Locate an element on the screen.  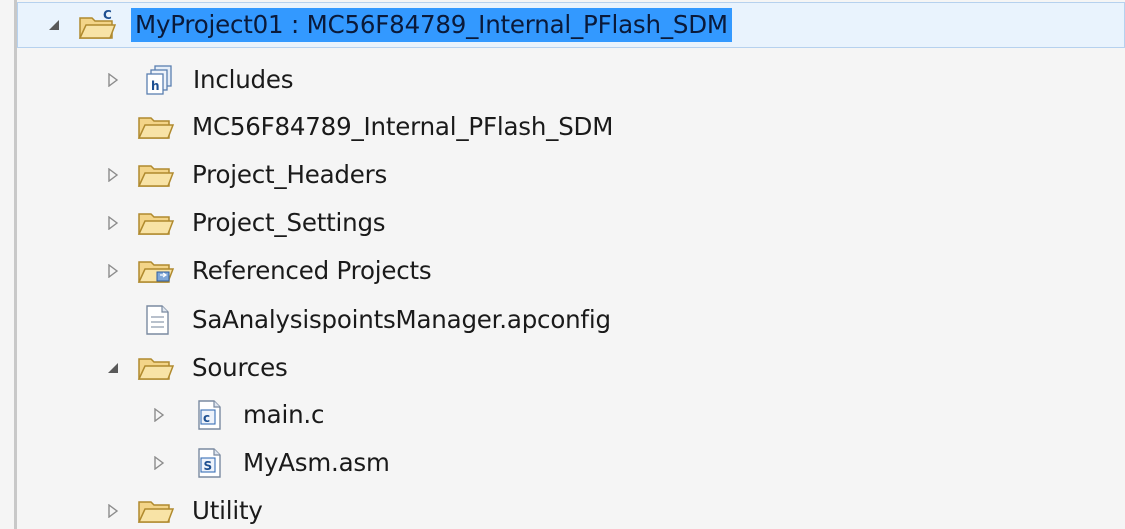
project-folder-icon: C is located at coordinates (97, 25).